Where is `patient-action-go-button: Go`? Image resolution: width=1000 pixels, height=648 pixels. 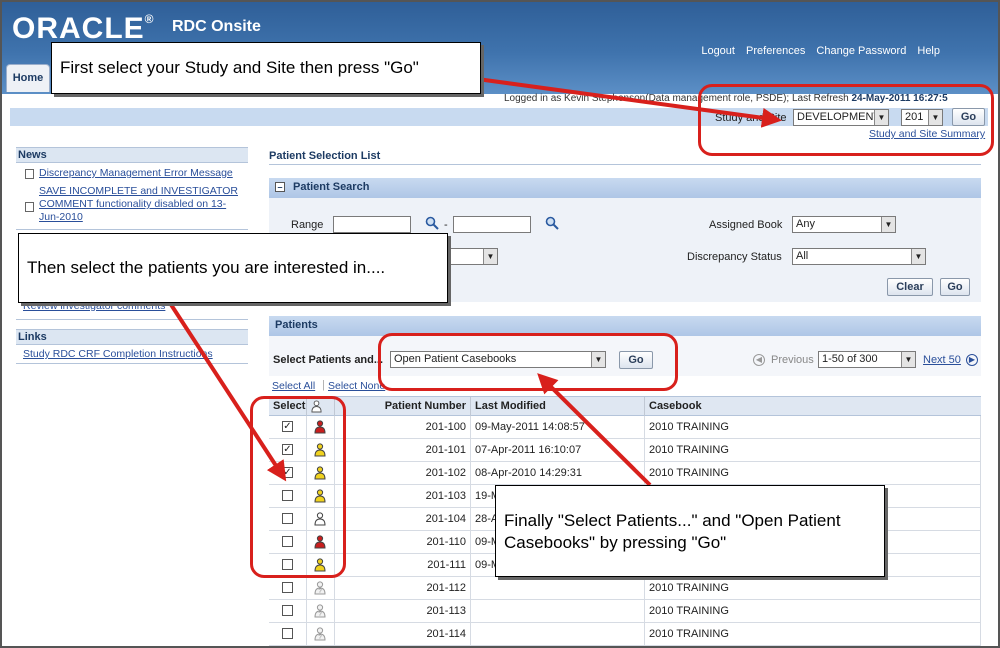 patient-action-go-button: Go is located at coordinates (636, 360).